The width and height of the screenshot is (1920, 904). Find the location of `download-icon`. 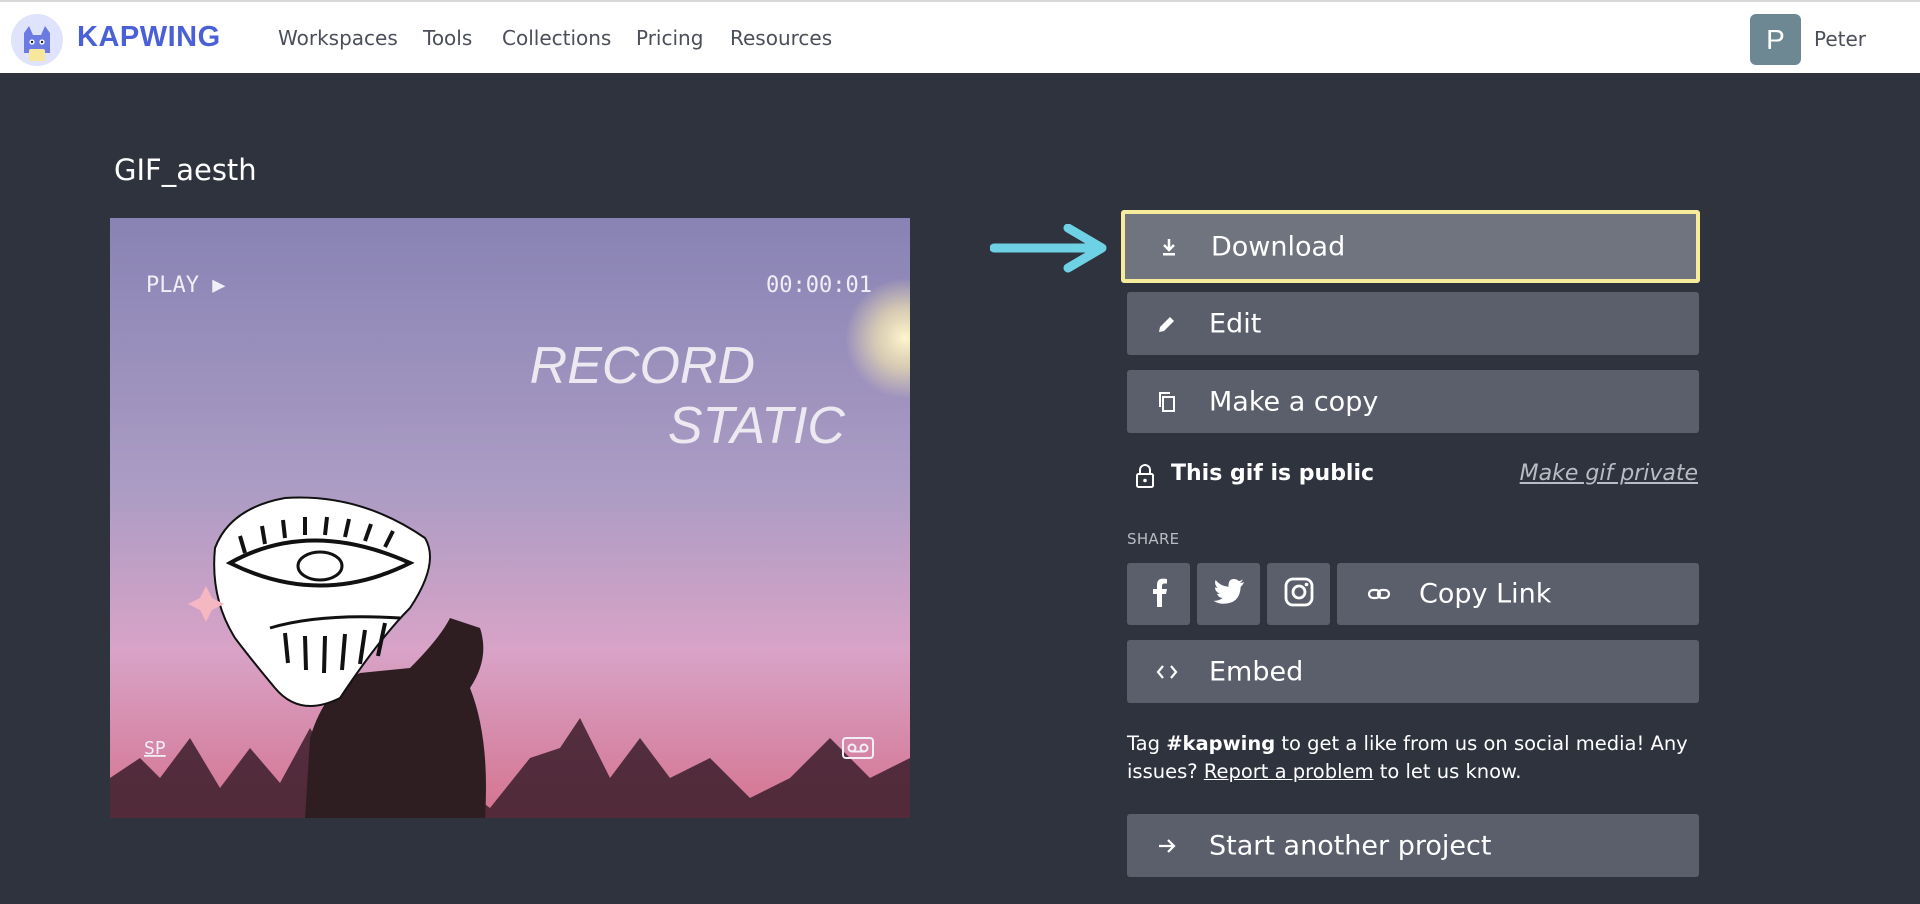

download-icon is located at coordinates (1169, 247).